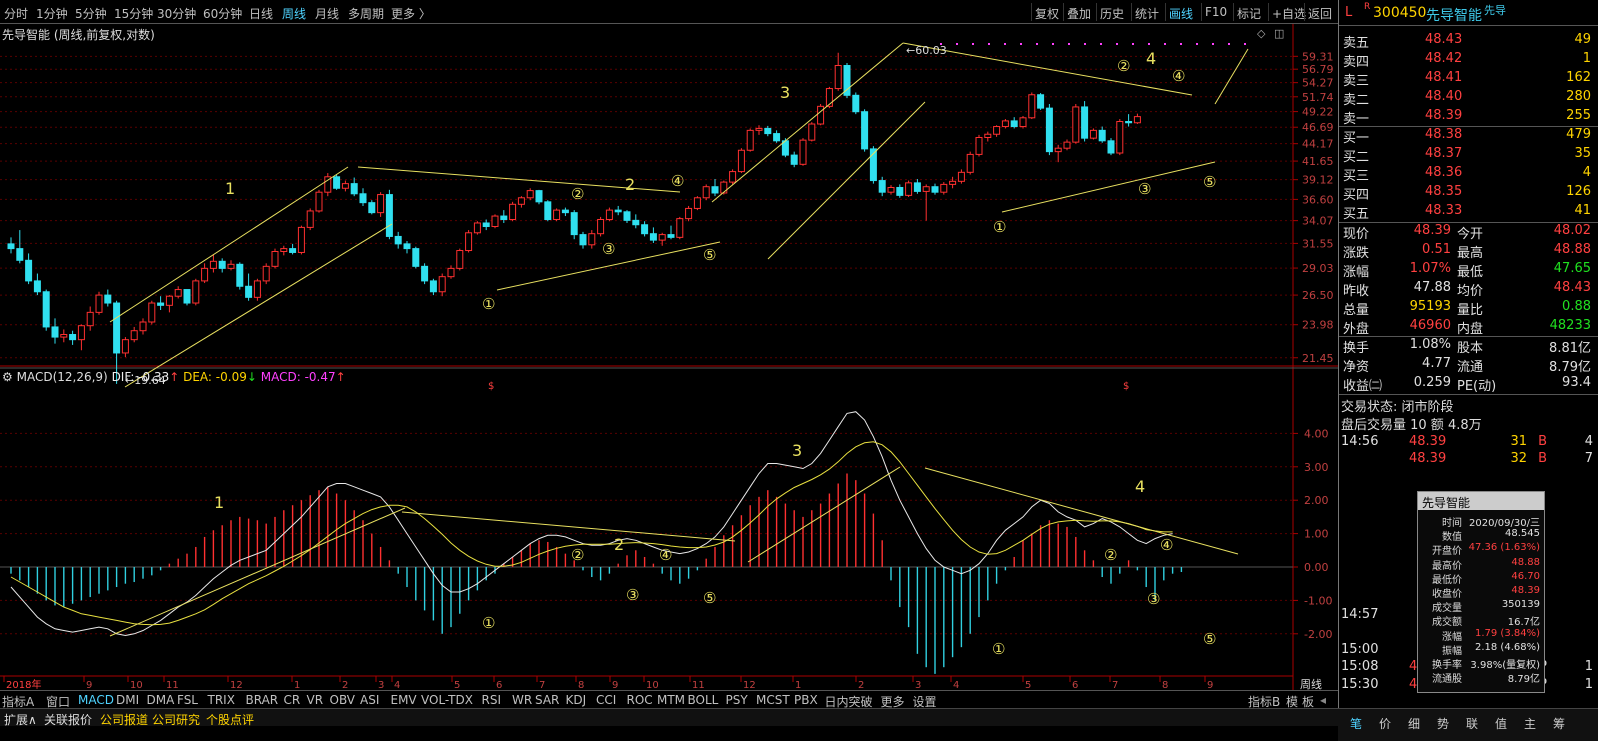 The image size is (1598, 741). What do you see at coordinates (292, 700) in the screenshot?
I see `indicator-tab-8: CR` at bounding box center [292, 700].